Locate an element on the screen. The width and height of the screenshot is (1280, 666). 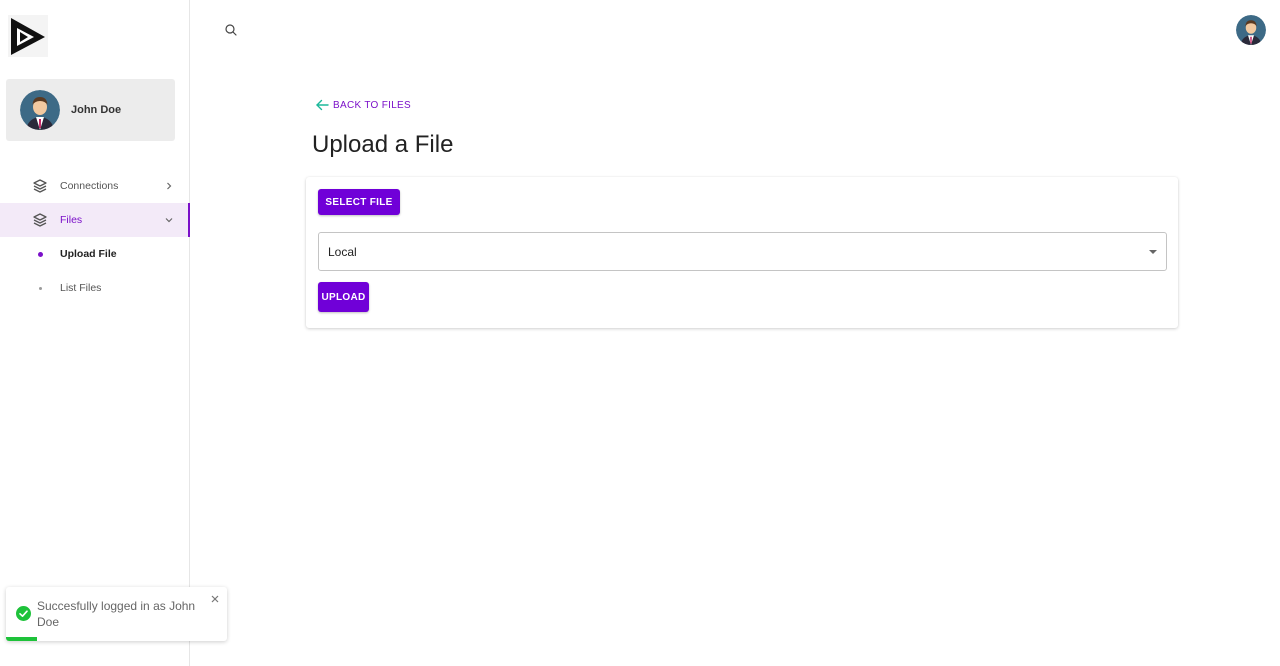
sidebar-subitem-label: List Files is located at coordinates (81, 288).